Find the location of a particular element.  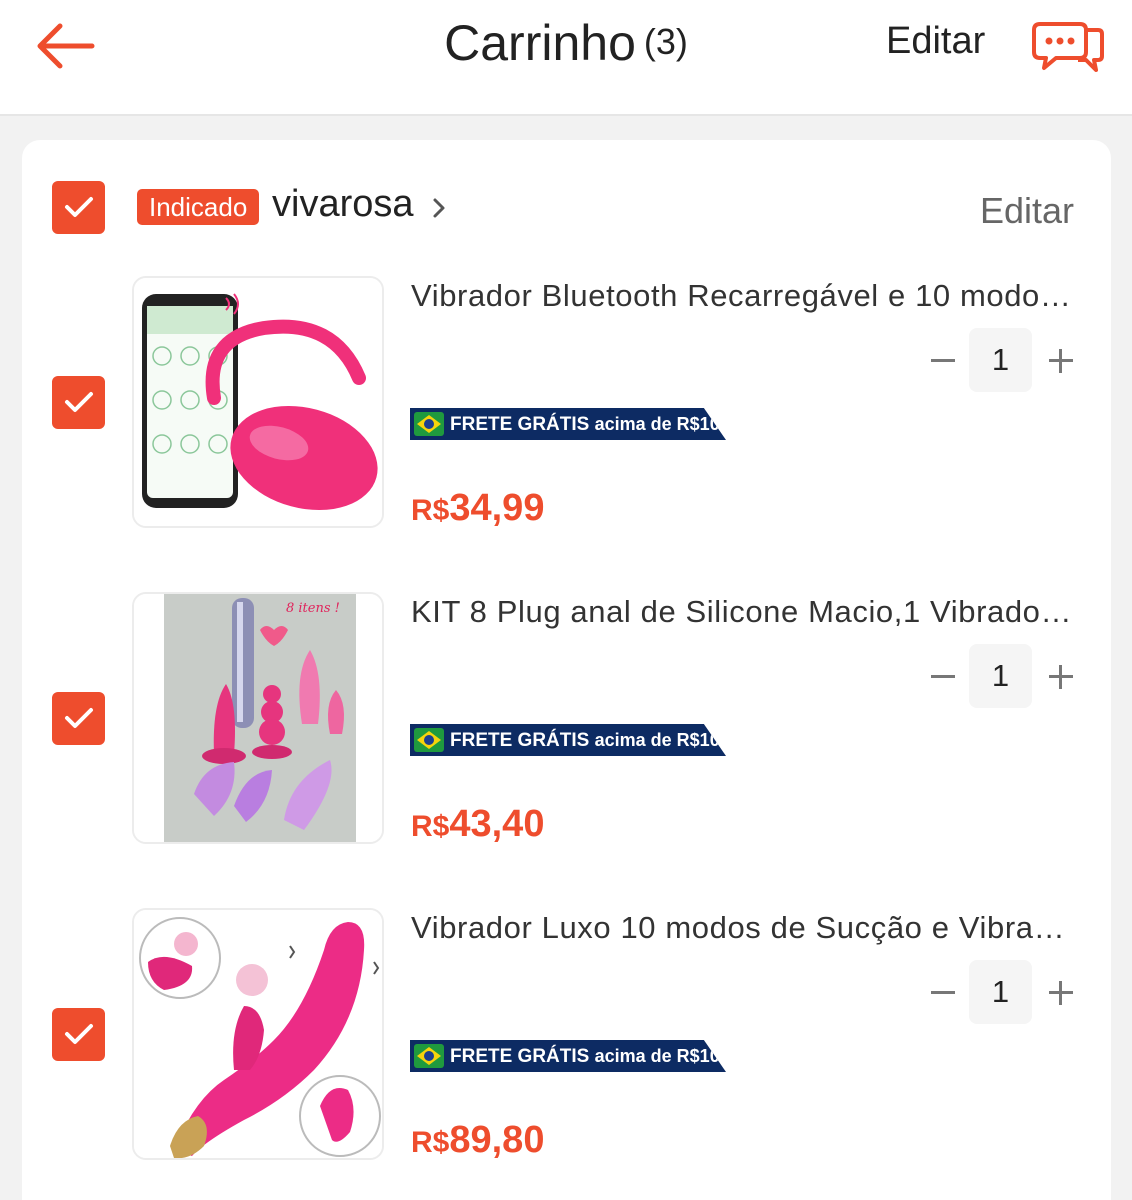

product-photo: 8 itens ! is located at coordinates (258, 718).